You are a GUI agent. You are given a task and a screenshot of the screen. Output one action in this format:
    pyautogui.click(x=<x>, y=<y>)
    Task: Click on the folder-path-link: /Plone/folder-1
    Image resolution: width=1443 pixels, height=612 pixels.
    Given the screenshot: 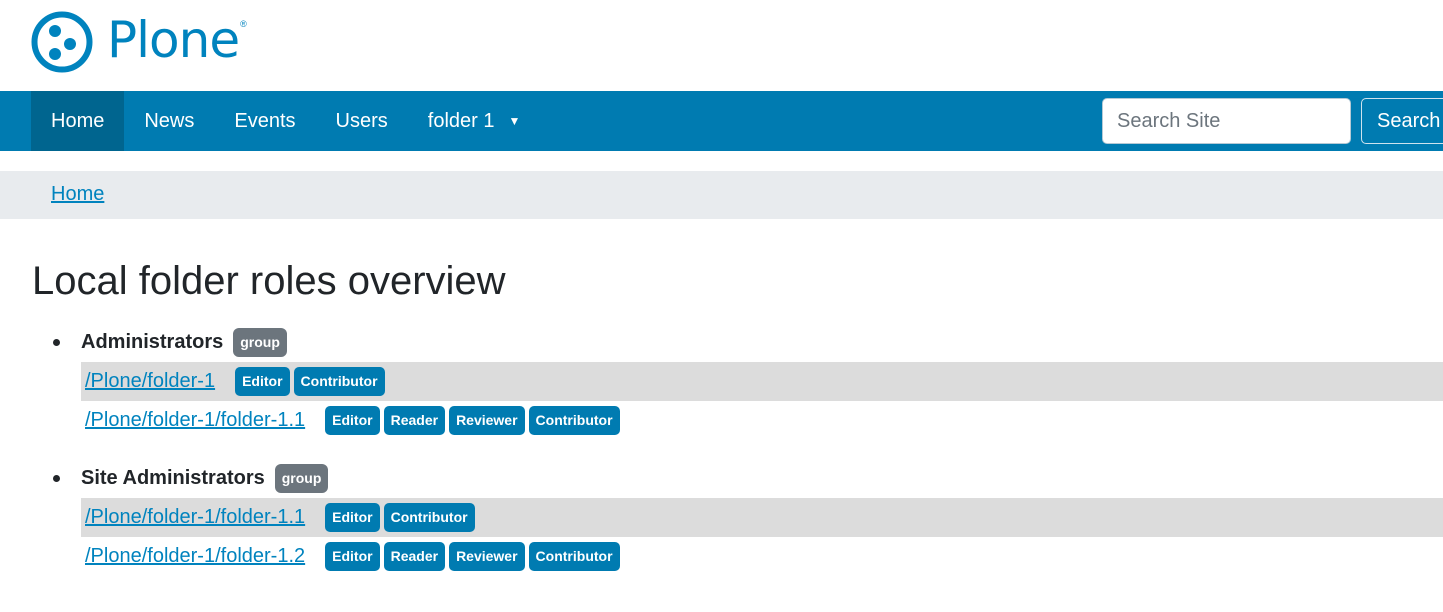 What is the action you would take?
    pyautogui.click(x=150, y=381)
    